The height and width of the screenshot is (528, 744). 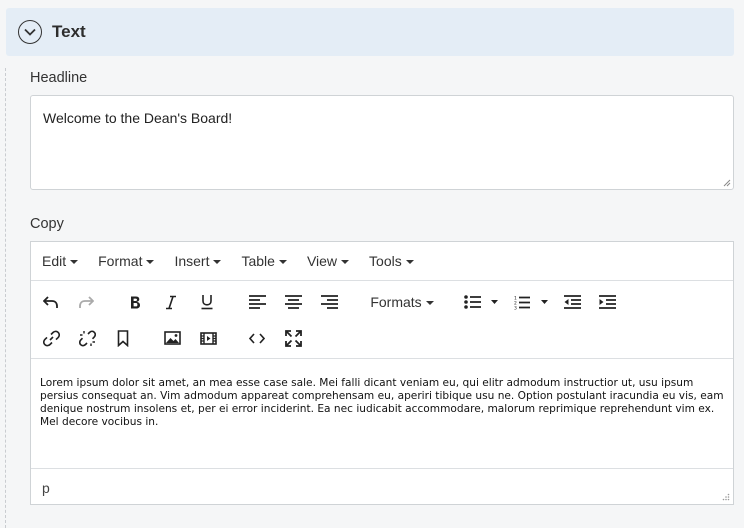 I want to click on outdent-icon, so click(x=572, y=302).